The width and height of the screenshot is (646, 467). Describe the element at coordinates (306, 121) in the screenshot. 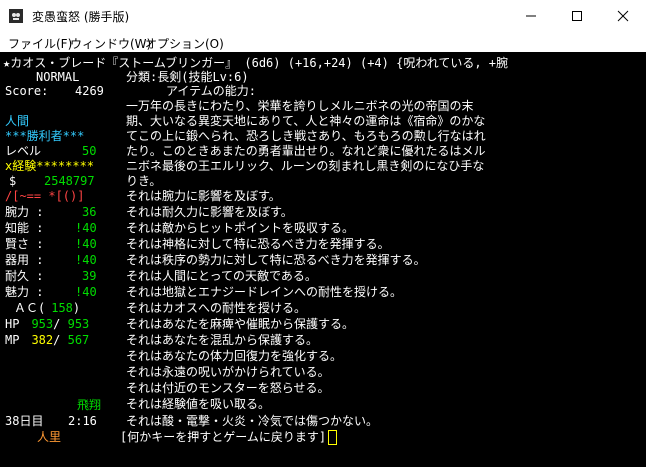

I see `description-line: 期、大いなる異変天地にありて、人と神々の運命は《宿命》のかな` at that location.